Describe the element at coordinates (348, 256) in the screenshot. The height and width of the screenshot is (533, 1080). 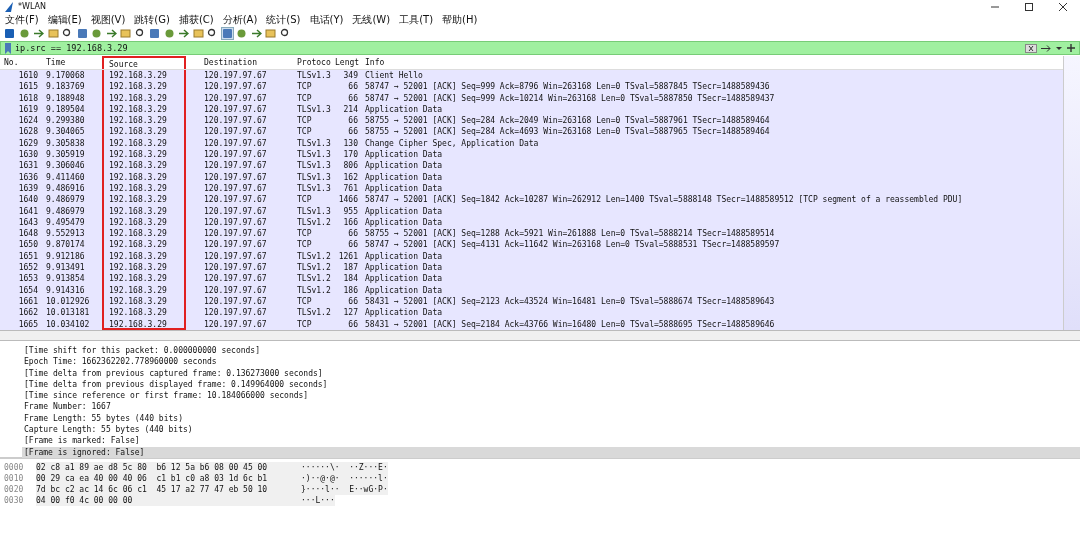
I see `table-cell-text: 1261` at that location.